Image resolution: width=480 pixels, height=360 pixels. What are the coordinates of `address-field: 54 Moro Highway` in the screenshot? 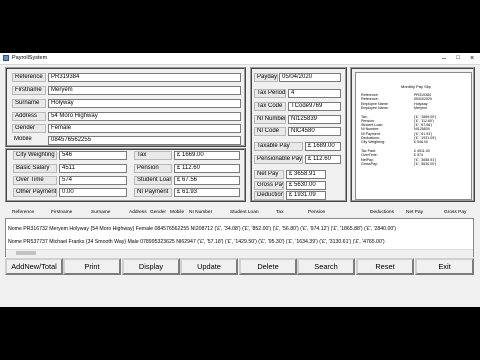 It's located at (144, 116).